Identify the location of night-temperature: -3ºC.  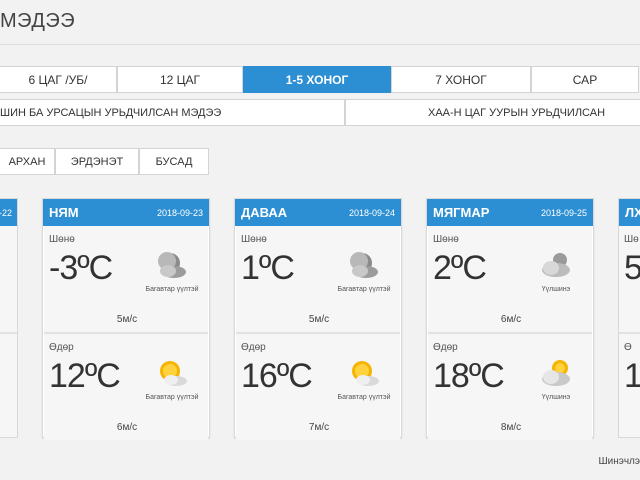
(81, 268).